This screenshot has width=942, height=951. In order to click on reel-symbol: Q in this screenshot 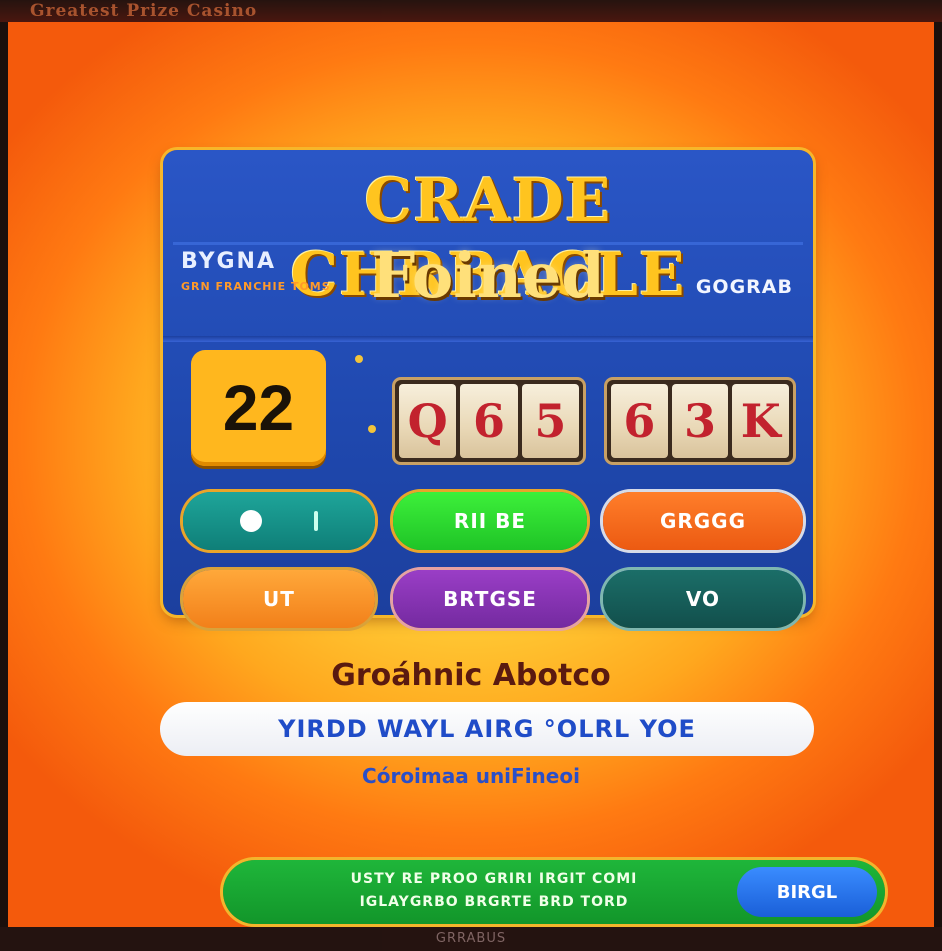, I will do `click(428, 421)`.